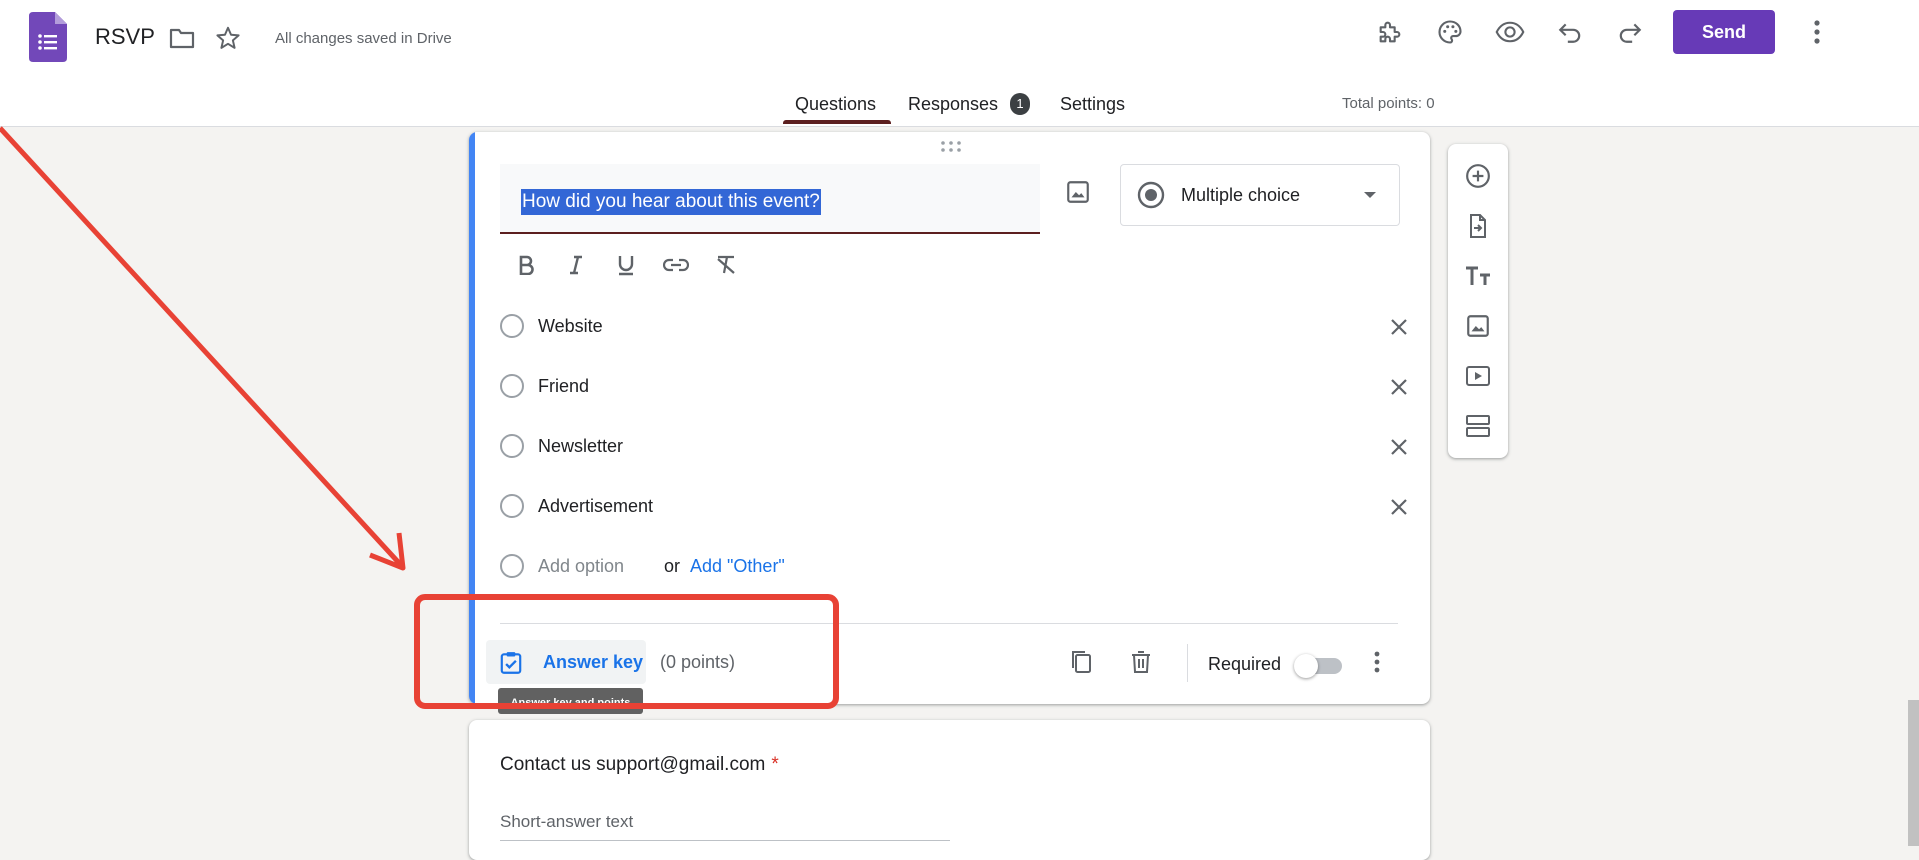 This screenshot has width=1919, height=860. I want to click on footer-separator, so click(1187, 663).